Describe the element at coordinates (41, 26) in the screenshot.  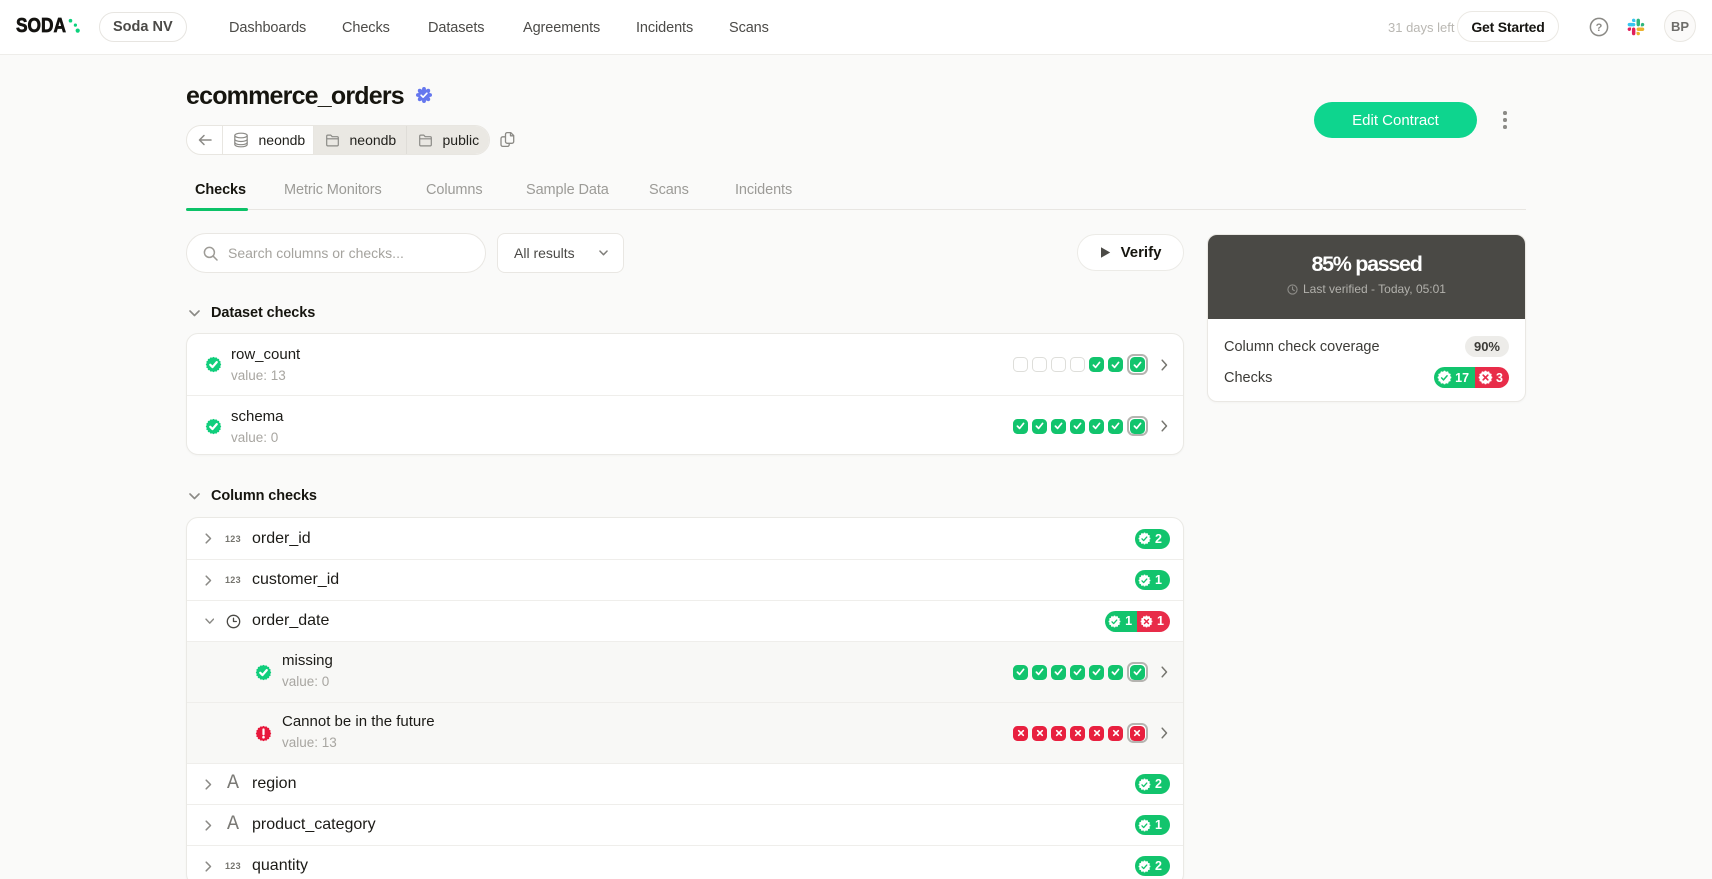
I see `svg-text: SODA` at that location.